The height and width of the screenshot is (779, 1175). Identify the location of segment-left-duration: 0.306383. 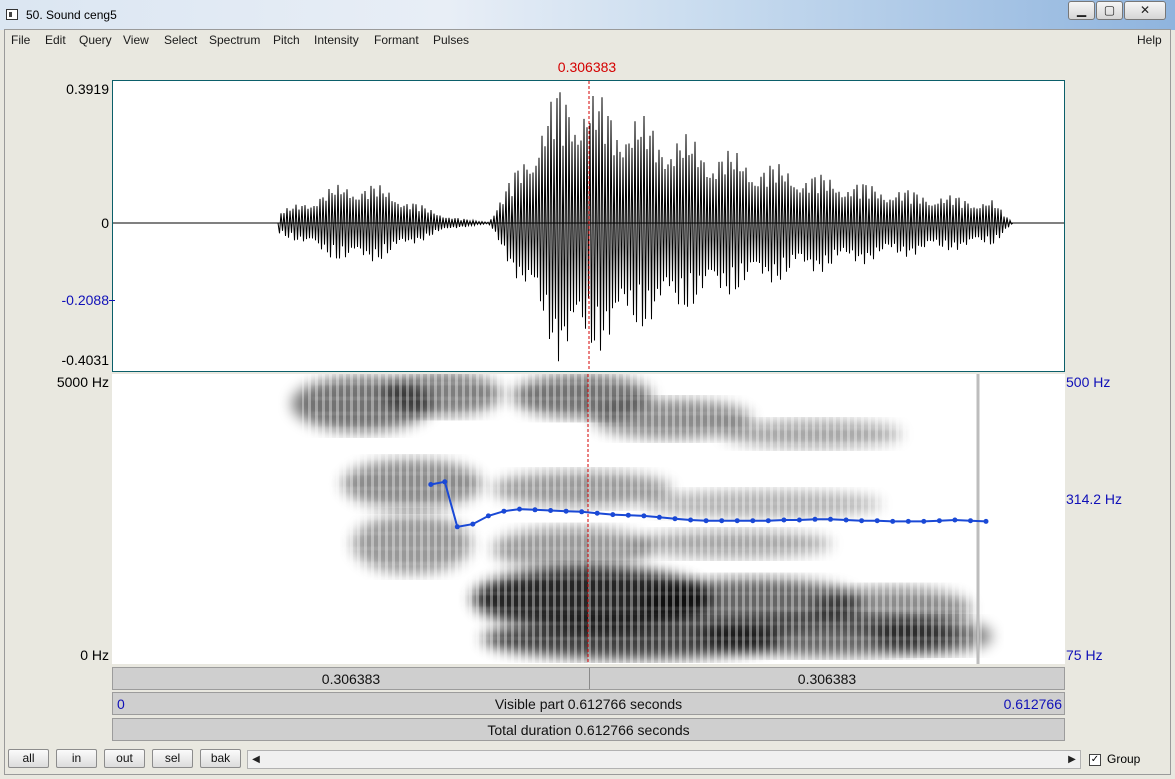
(351, 679).